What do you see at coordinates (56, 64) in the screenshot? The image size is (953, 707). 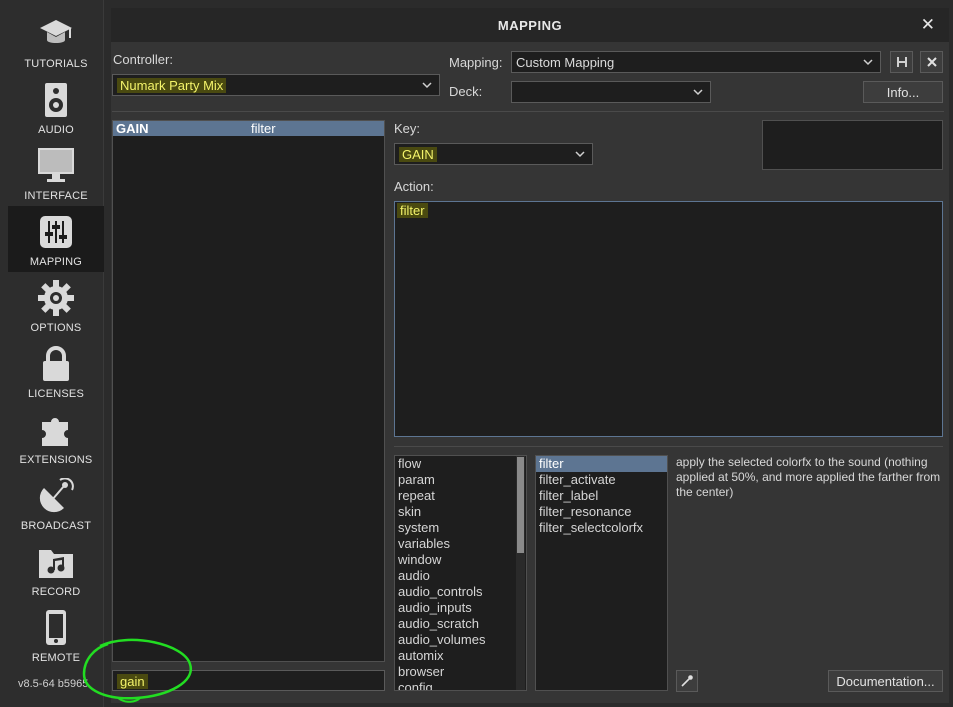 I see `sidebar-item-label: TUTORIALS` at bounding box center [56, 64].